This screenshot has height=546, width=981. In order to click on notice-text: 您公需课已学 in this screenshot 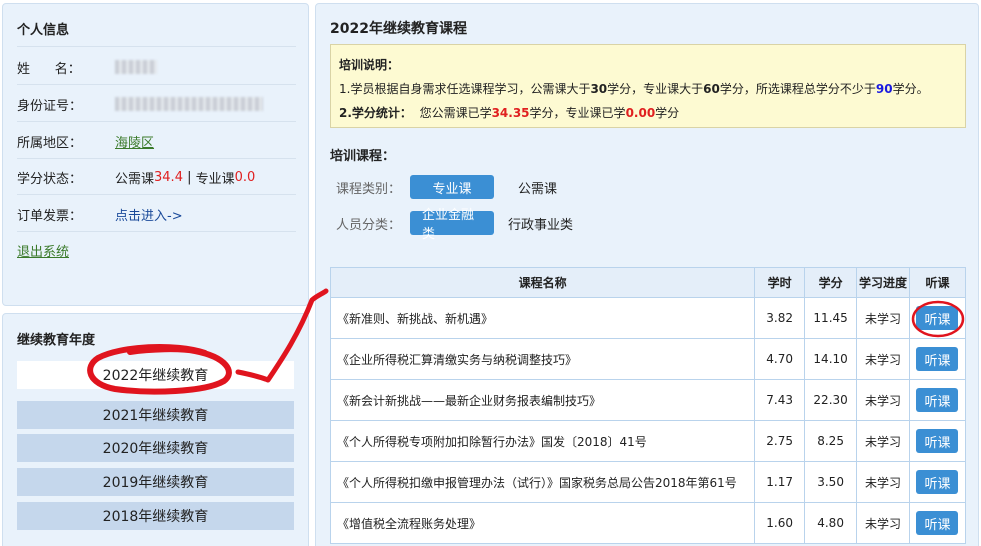, I will do `click(455, 113)`.